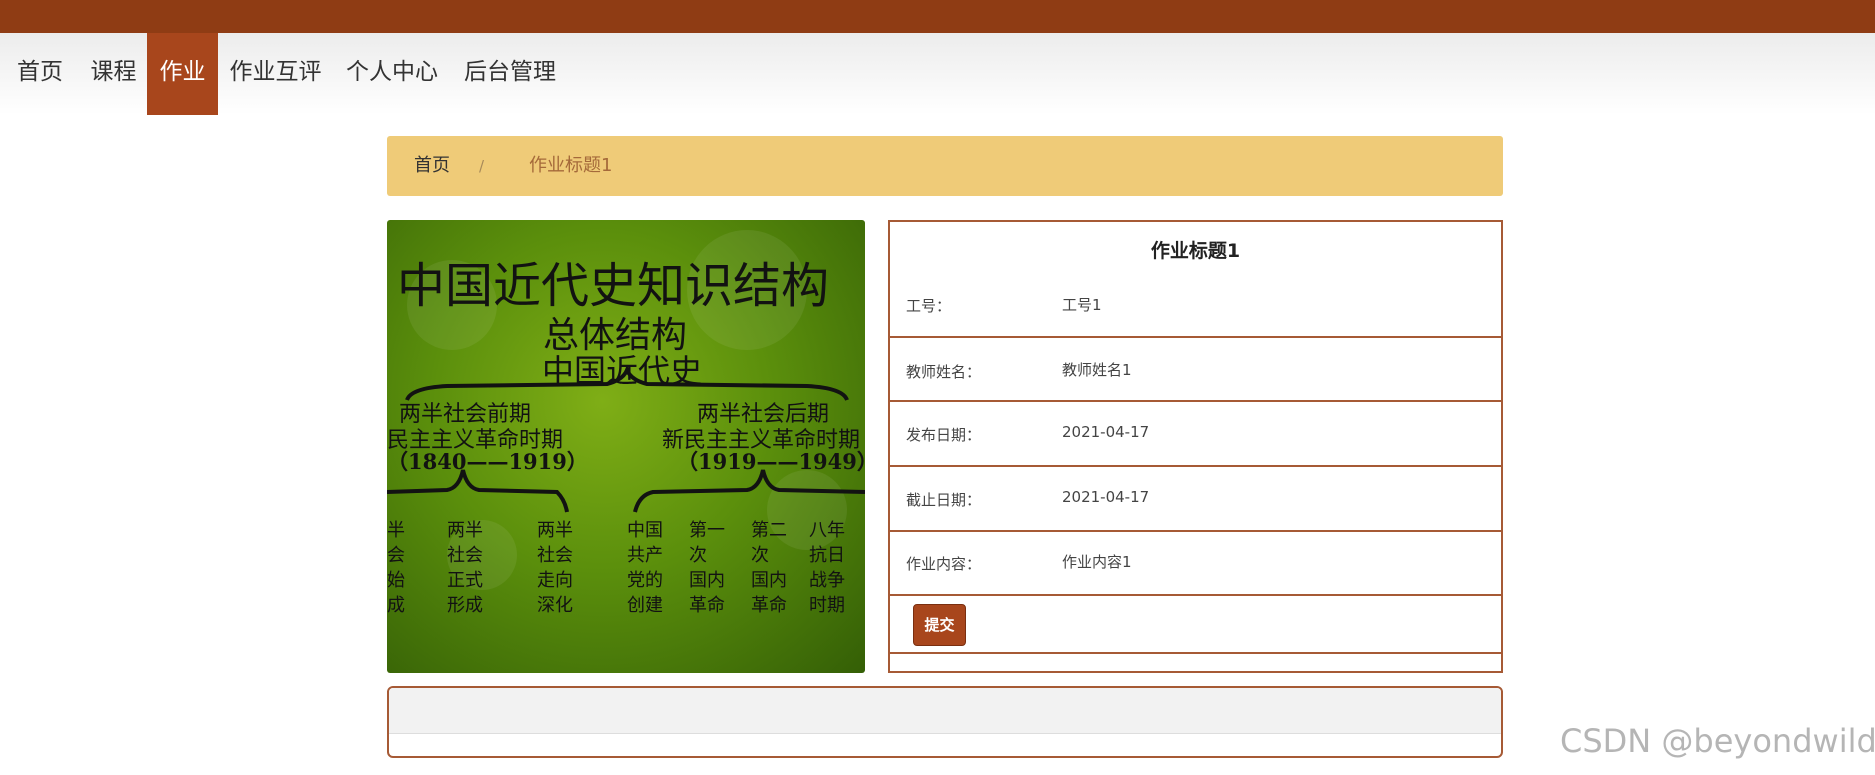 Image resolution: width=1875 pixels, height=775 pixels. What do you see at coordinates (465, 568) in the screenshot?
I see `image-column: 两半 社会 正式 形成` at bounding box center [465, 568].